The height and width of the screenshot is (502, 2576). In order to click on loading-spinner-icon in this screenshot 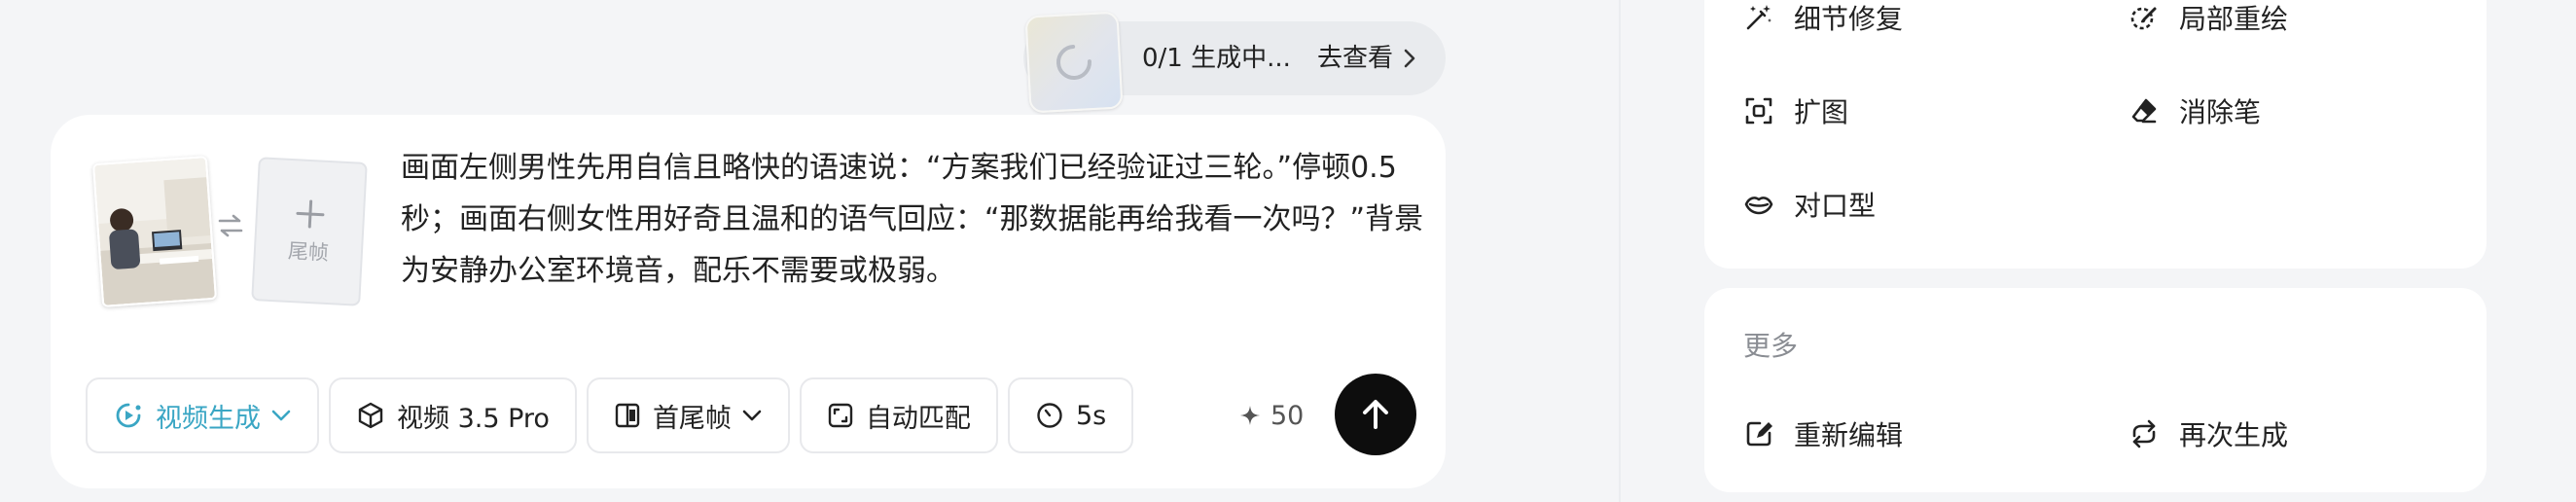, I will do `click(1073, 62)`.